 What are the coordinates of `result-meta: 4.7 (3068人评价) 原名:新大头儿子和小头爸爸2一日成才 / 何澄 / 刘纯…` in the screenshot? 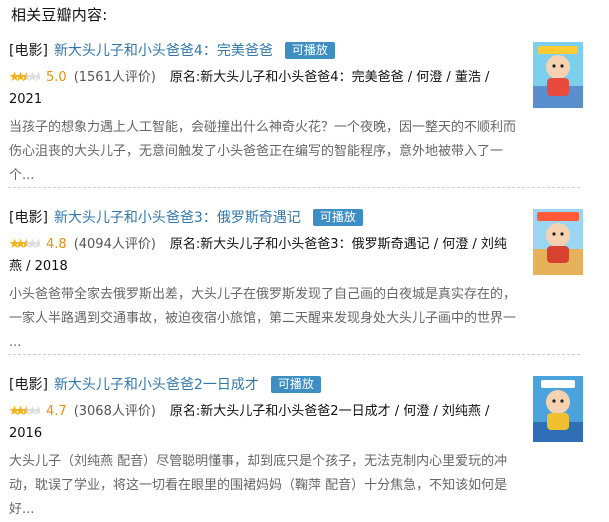 It's located at (269, 423).